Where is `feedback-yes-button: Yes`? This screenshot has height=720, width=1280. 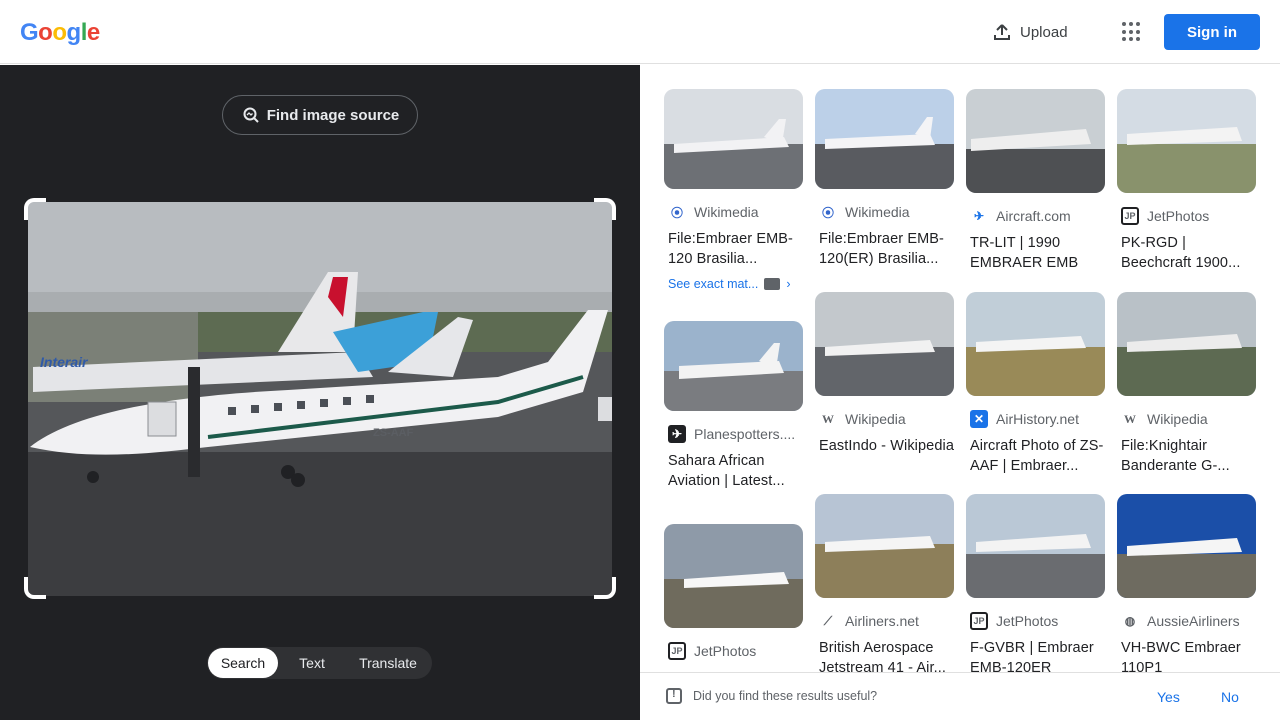 feedback-yes-button: Yes is located at coordinates (1168, 697).